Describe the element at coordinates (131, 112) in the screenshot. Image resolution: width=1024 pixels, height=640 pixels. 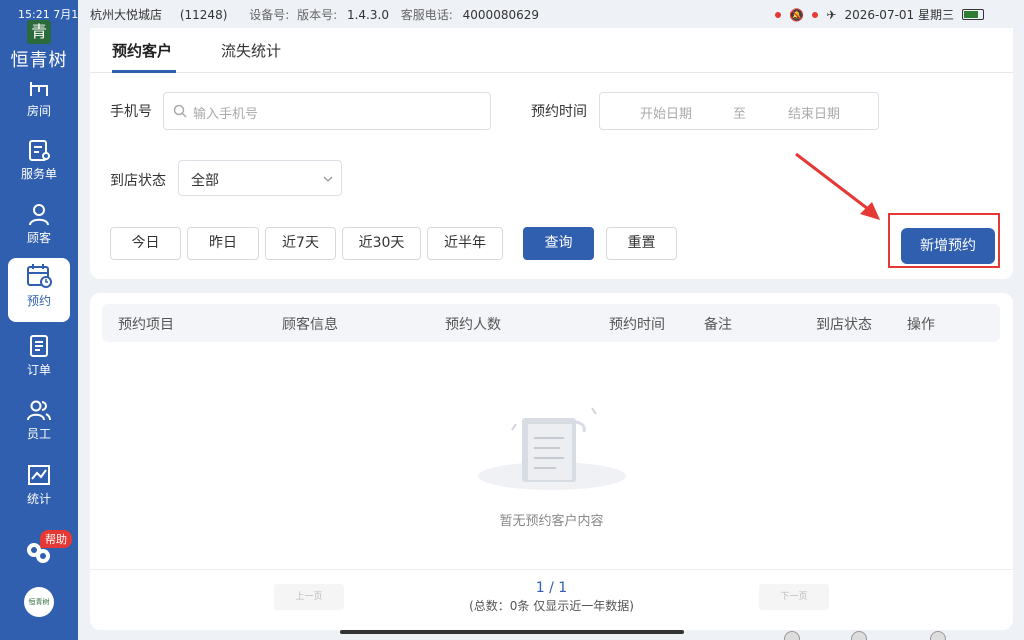
I see `phone-label: 手机号` at that location.